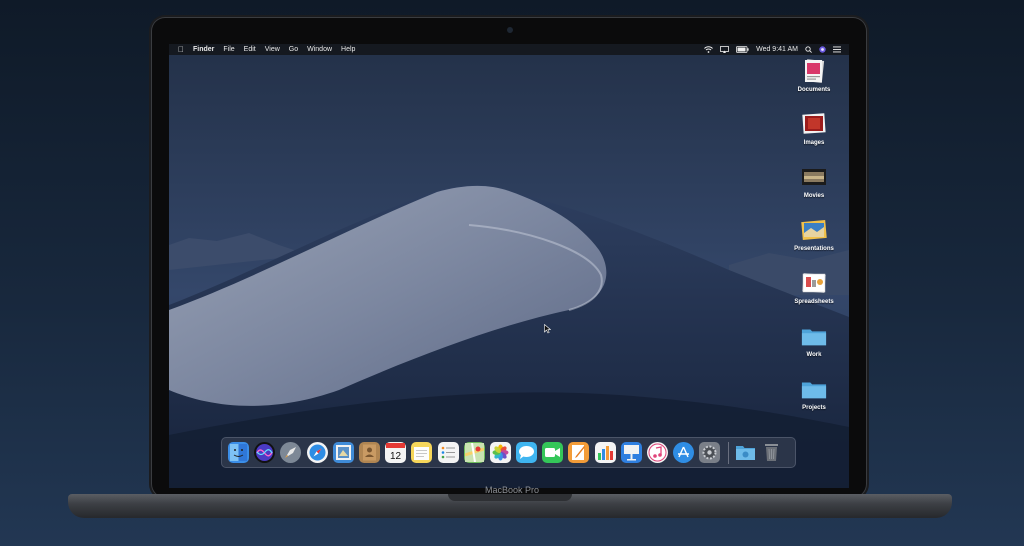 The width and height of the screenshot is (1024, 546). I want to click on dock-itunes, so click(657, 452).